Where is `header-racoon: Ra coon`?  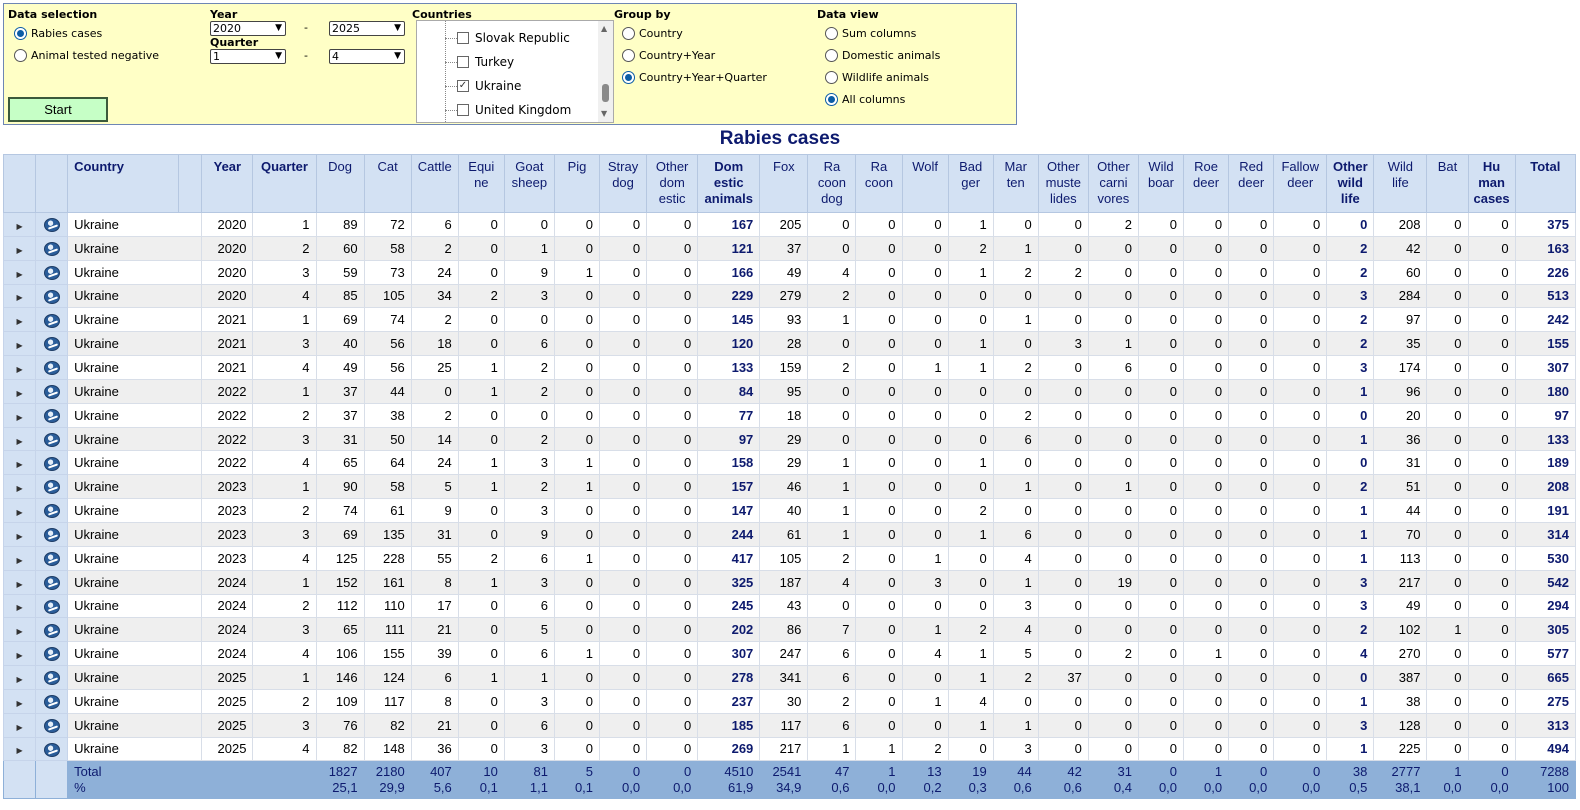 header-racoon: Ra coon is located at coordinates (879, 183).